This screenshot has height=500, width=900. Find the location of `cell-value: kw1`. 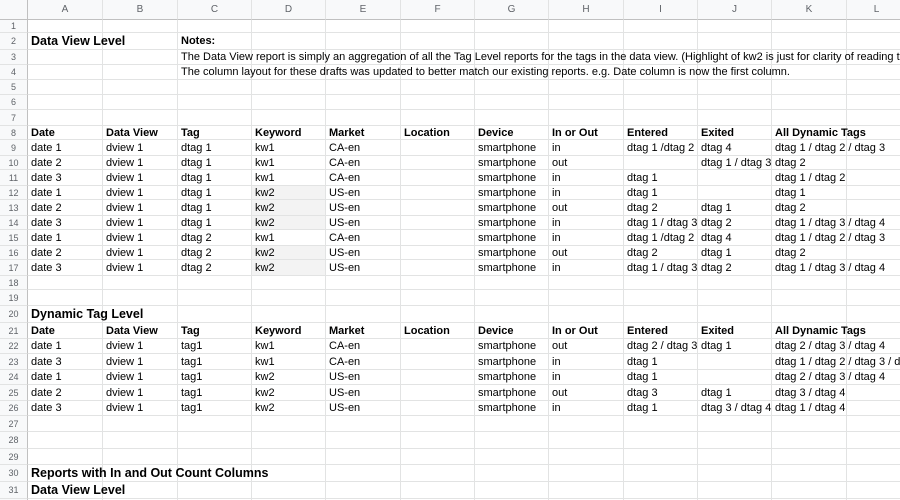

cell-value: kw1 is located at coordinates (265, 238).